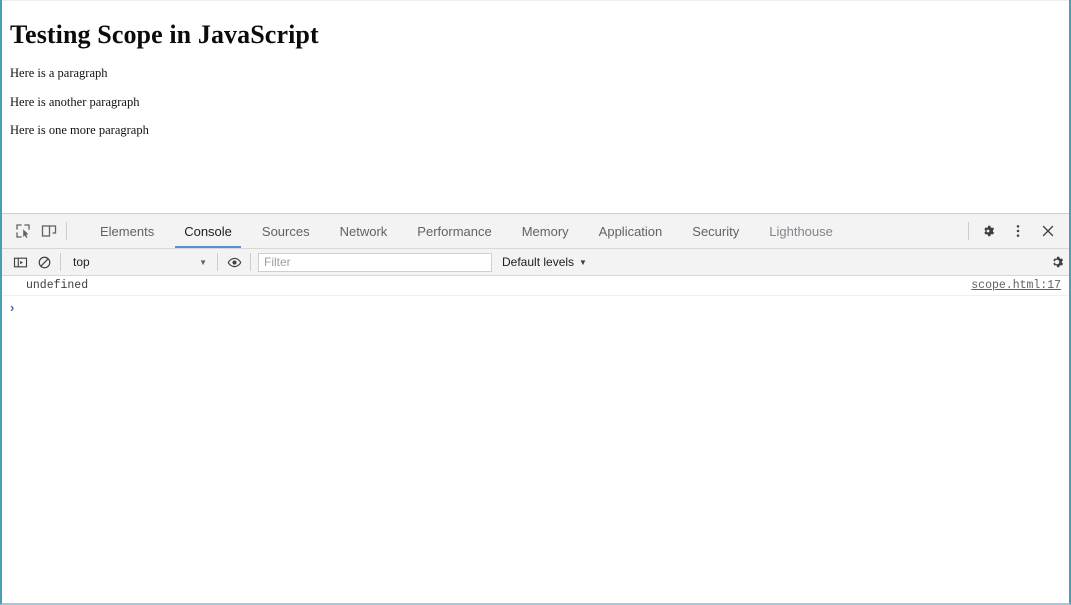 The image size is (1071, 605). Describe the element at coordinates (540, 307) in the screenshot. I see `console-prompt-input` at that location.